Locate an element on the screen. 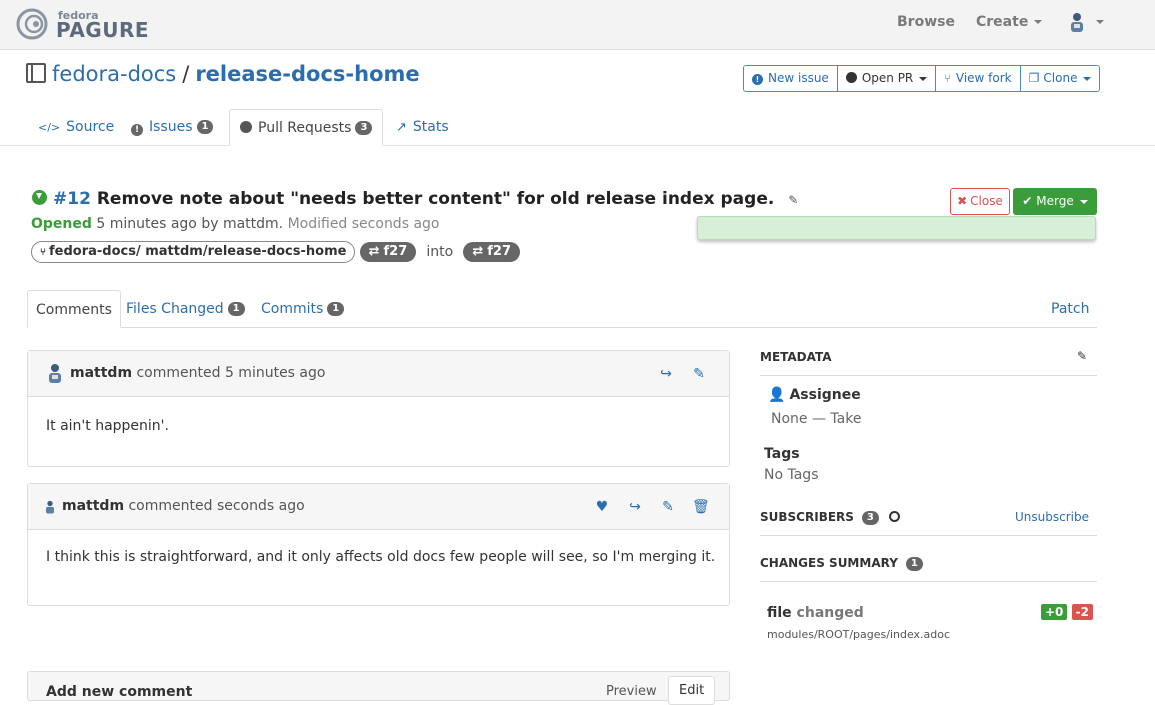  heart-icon: ♥ is located at coordinates (602, 507).